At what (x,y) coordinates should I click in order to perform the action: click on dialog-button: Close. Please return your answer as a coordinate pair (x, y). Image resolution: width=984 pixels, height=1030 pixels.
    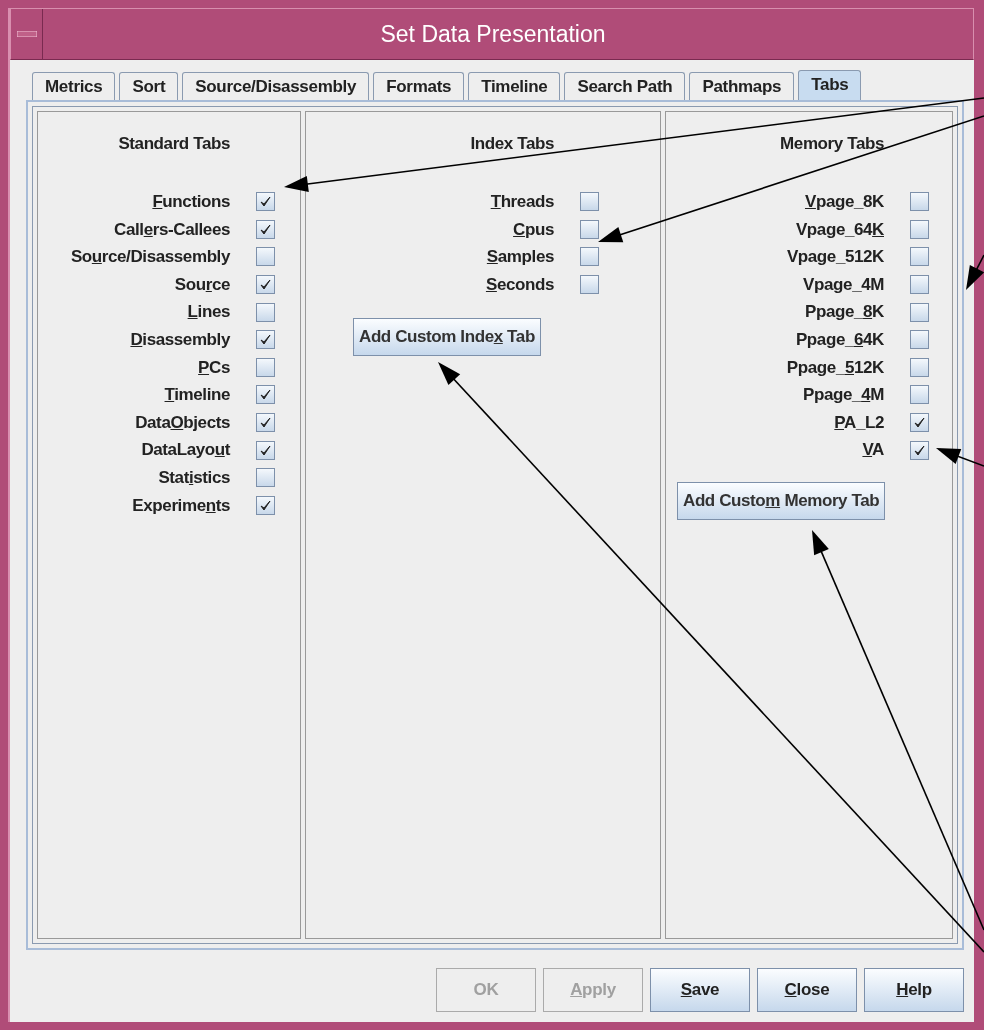
    Looking at the image, I should click on (807, 990).